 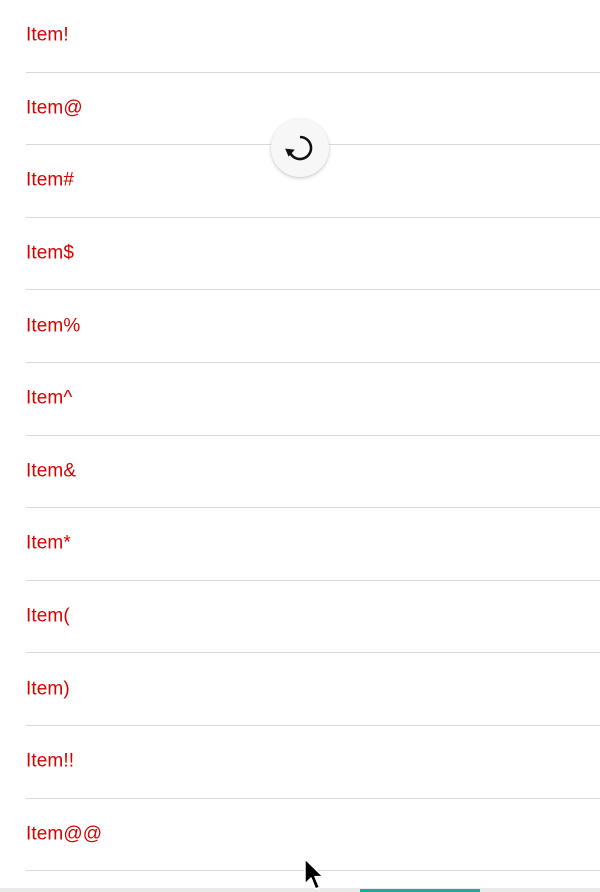 I want to click on list-item-label: Item!, so click(x=47, y=35).